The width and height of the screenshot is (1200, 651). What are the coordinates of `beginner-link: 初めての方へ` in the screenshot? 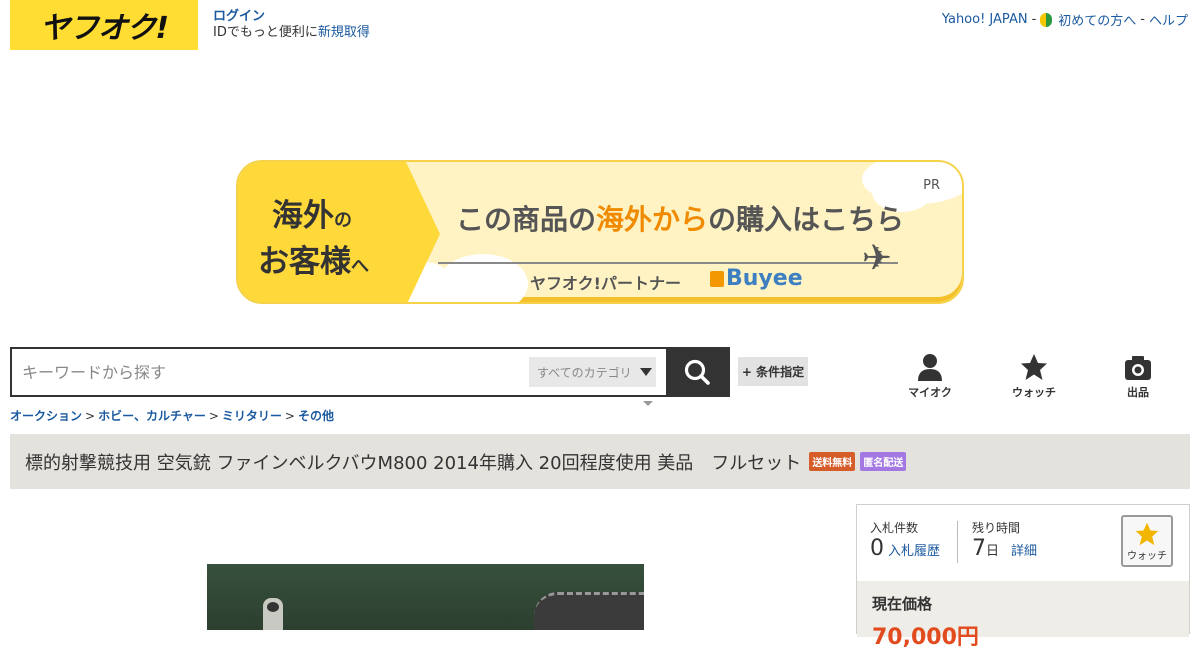 It's located at (1097, 19).